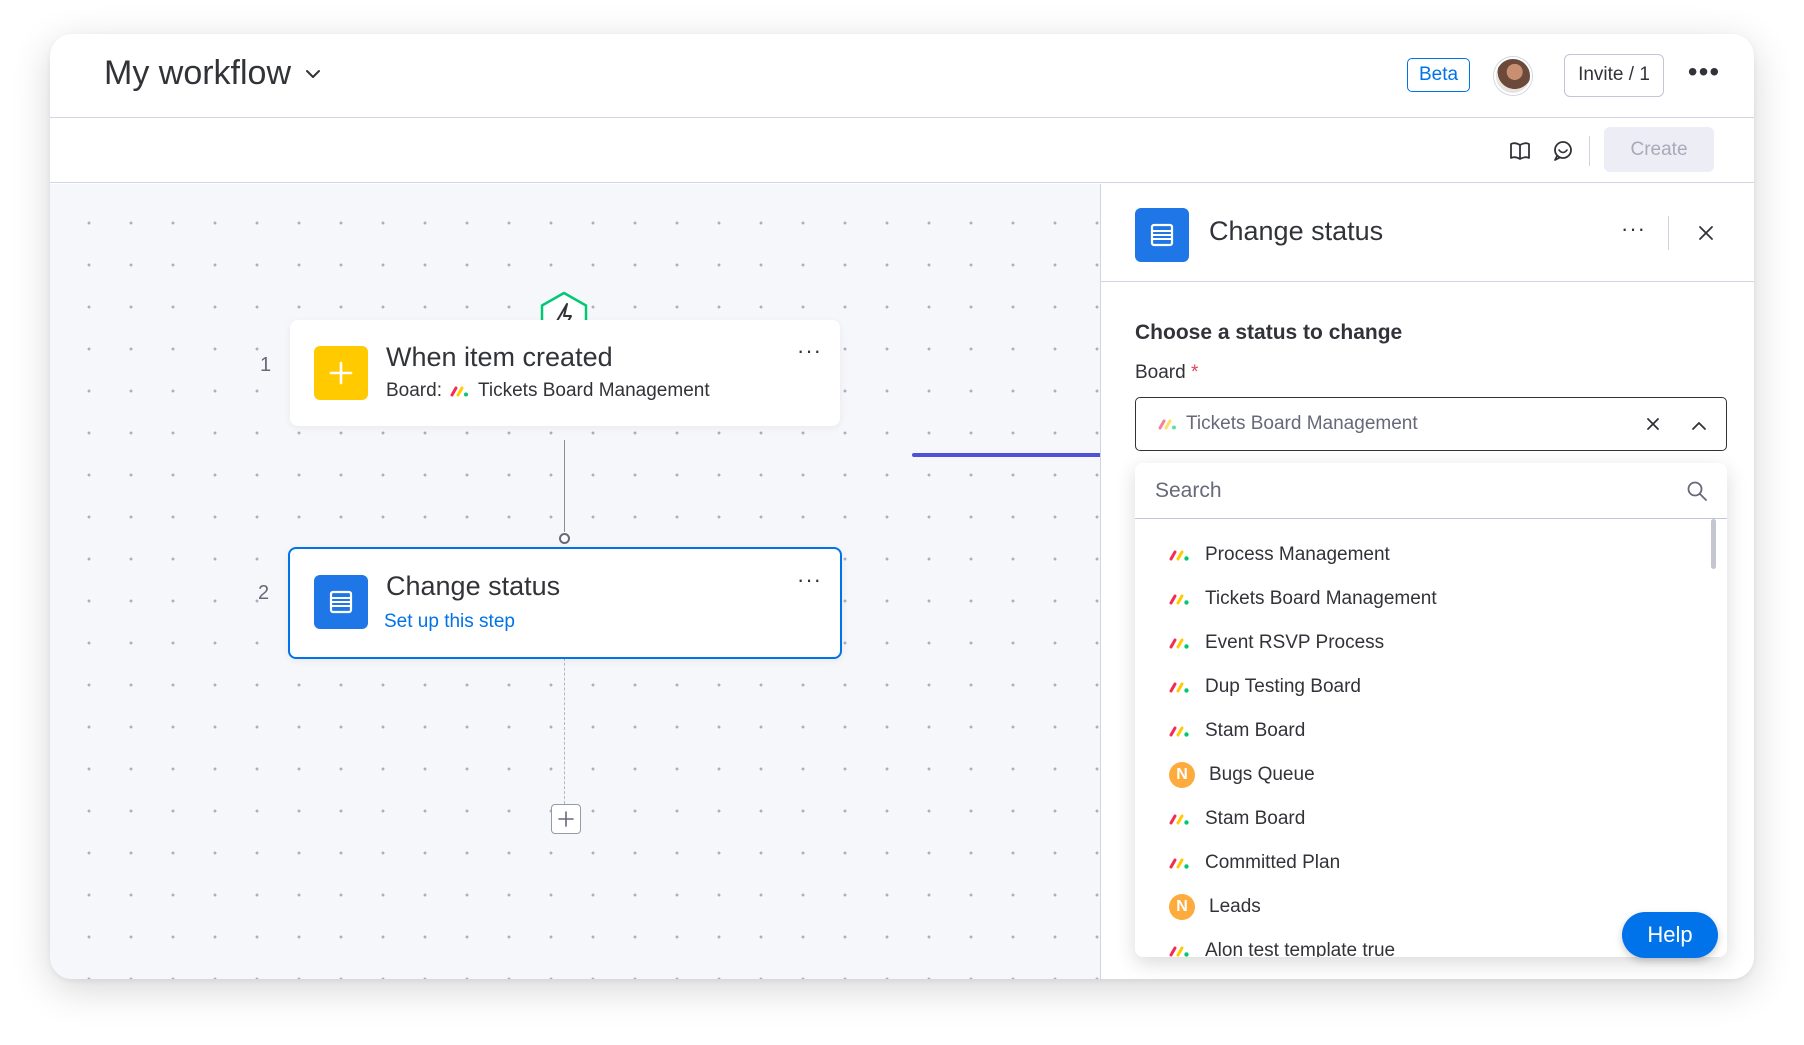  Describe the element at coordinates (1706, 233) in the screenshot. I see `close-icon` at that location.